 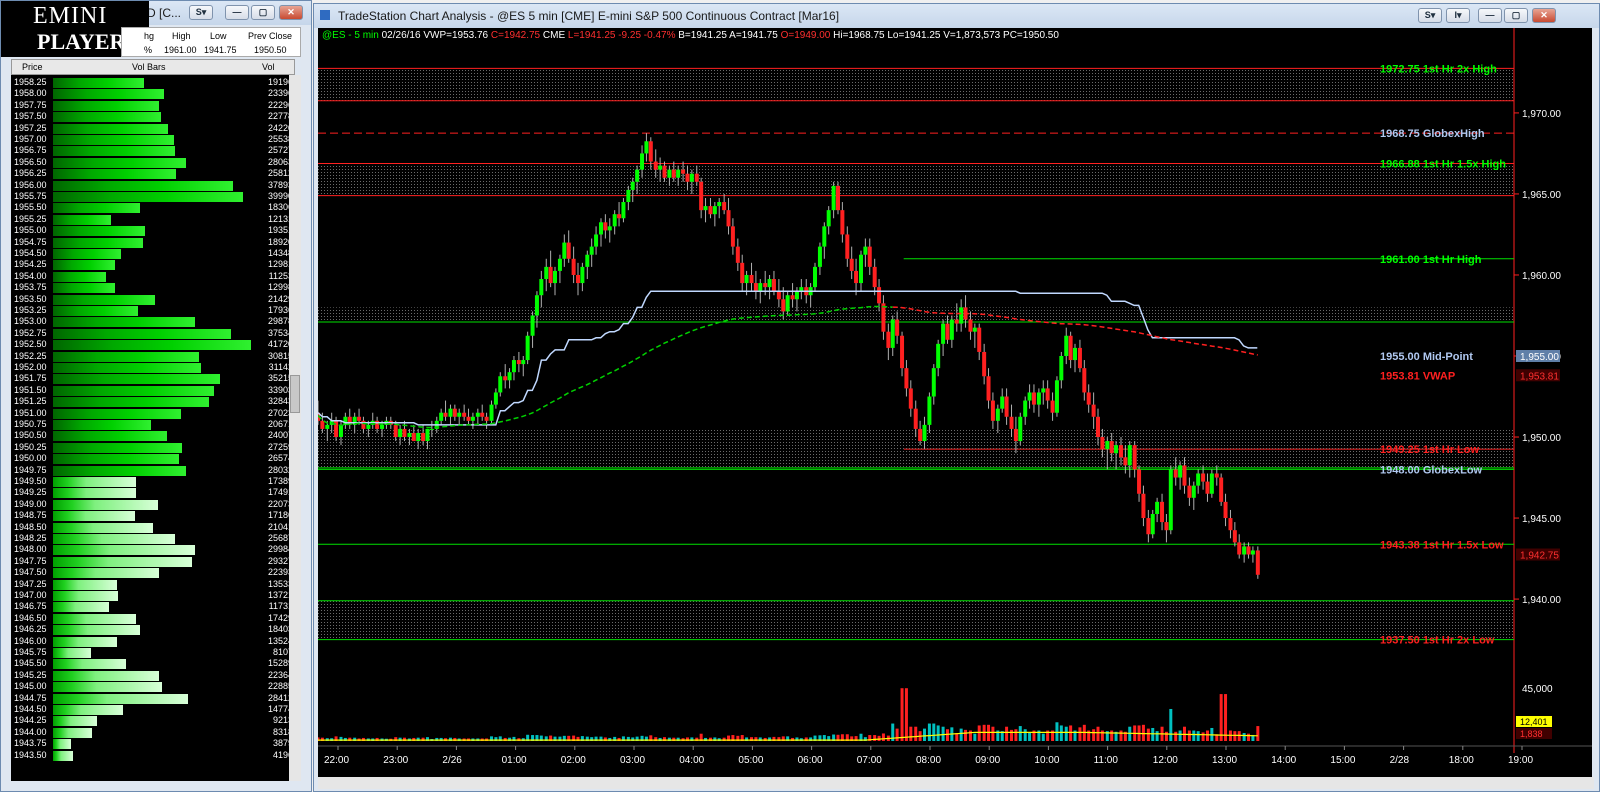 I want to click on table-row: 1957.25 24220, so click(x=153, y=128).